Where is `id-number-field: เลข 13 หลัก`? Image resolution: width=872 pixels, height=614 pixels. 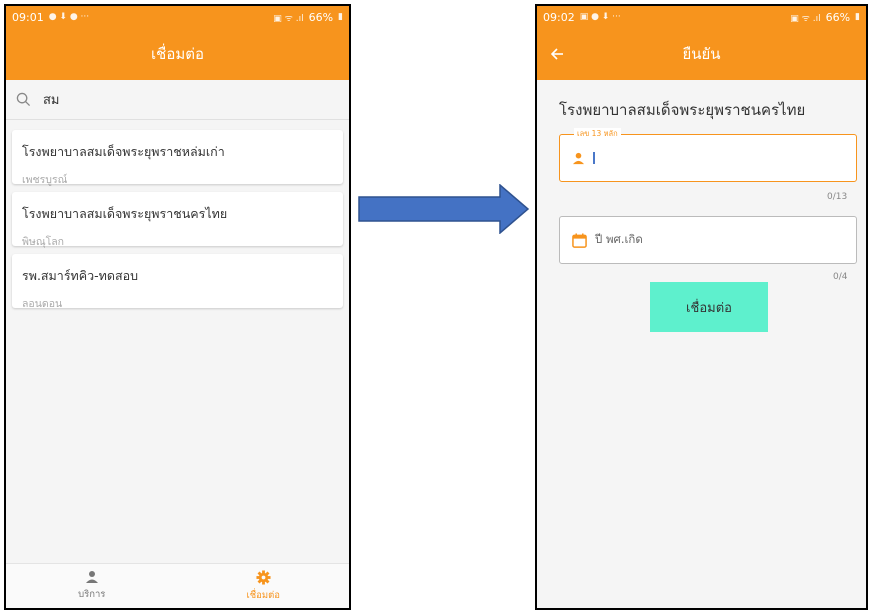 id-number-field: เลข 13 หลัก is located at coordinates (708, 155).